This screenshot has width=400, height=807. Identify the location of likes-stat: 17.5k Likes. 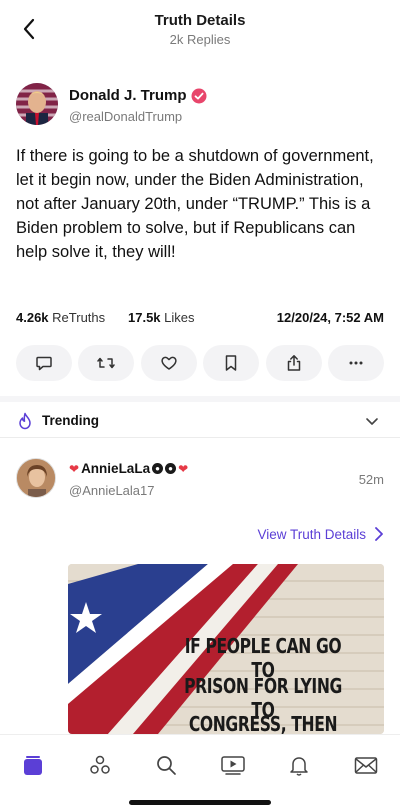
(161, 317).